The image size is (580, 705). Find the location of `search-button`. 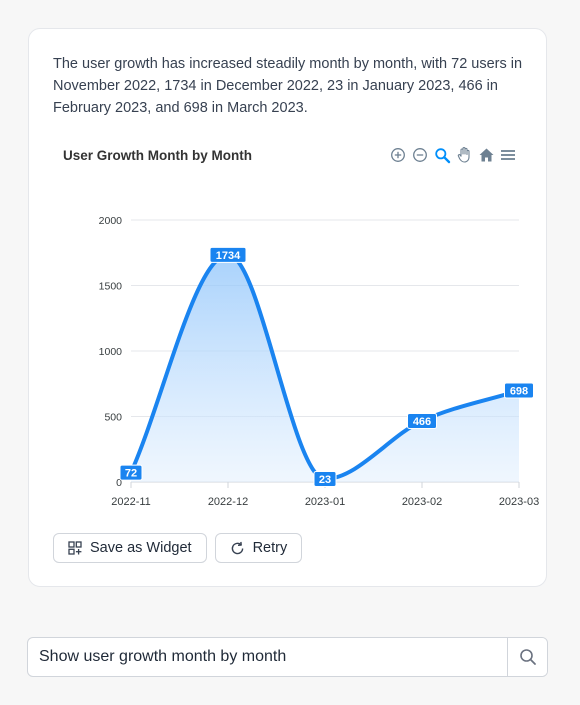

search-button is located at coordinates (527, 657).